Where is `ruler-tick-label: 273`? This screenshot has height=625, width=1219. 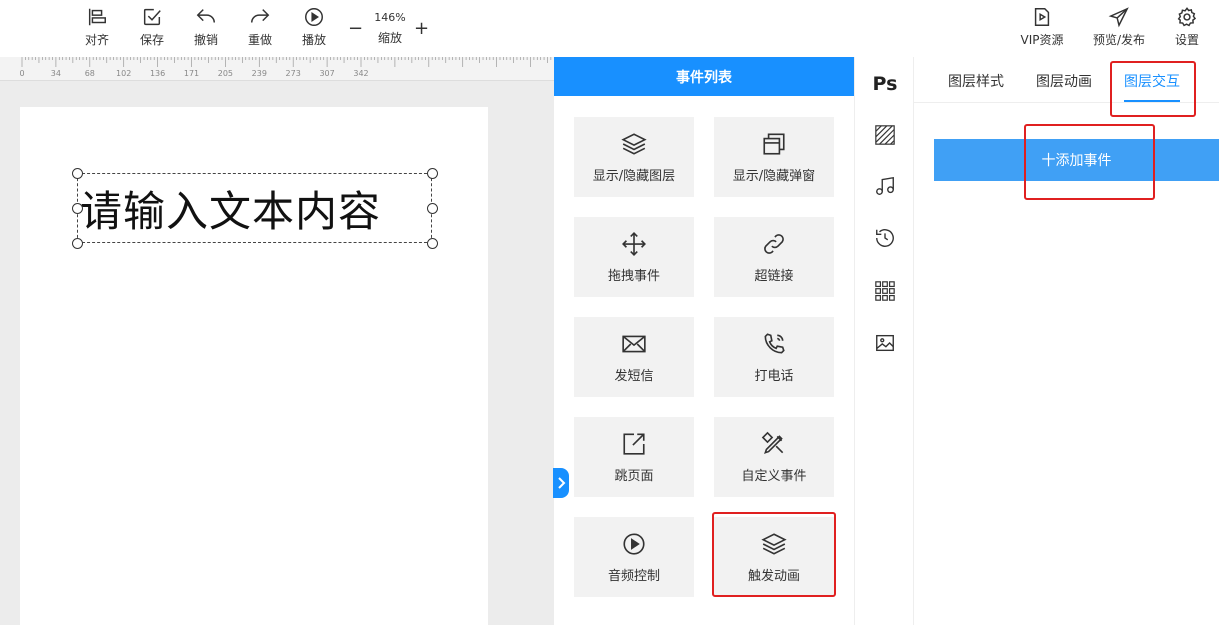
ruler-tick-label: 273 is located at coordinates (293, 73).